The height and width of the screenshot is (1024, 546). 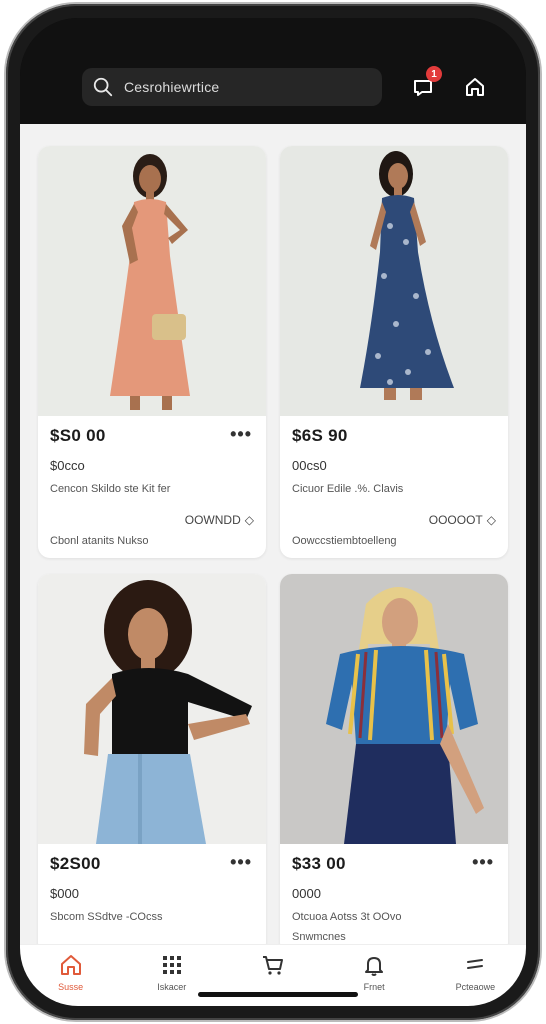 What do you see at coordinates (152, 888) in the screenshot?
I see `product-info: $2S00 ••• $000 Sbcom SSdtve -COcss` at bounding box center [152, 888].